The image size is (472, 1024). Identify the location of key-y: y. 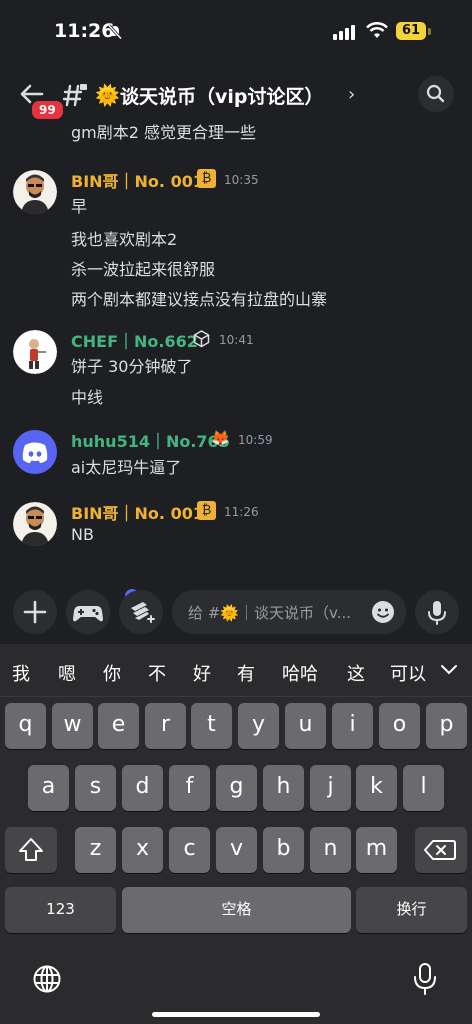
(258, 726).